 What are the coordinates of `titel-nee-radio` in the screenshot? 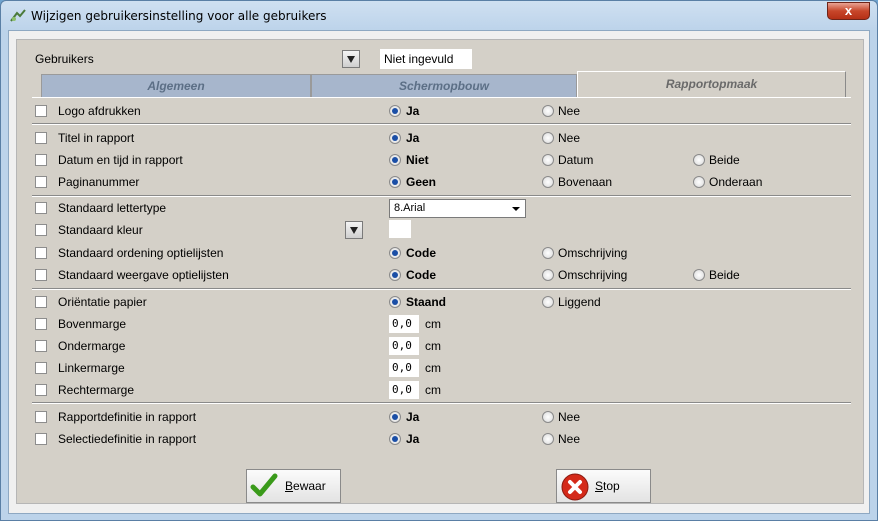 It's located at (548, 138).